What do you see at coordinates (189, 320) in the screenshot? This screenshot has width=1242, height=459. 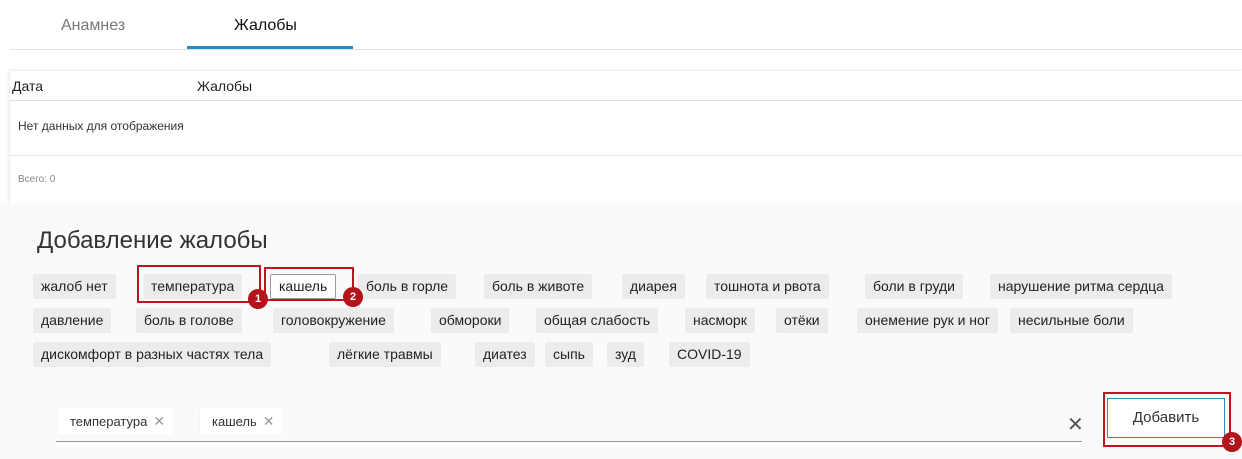 I see `complaint-tag: боль в голове` at bounding box center [189, 320].